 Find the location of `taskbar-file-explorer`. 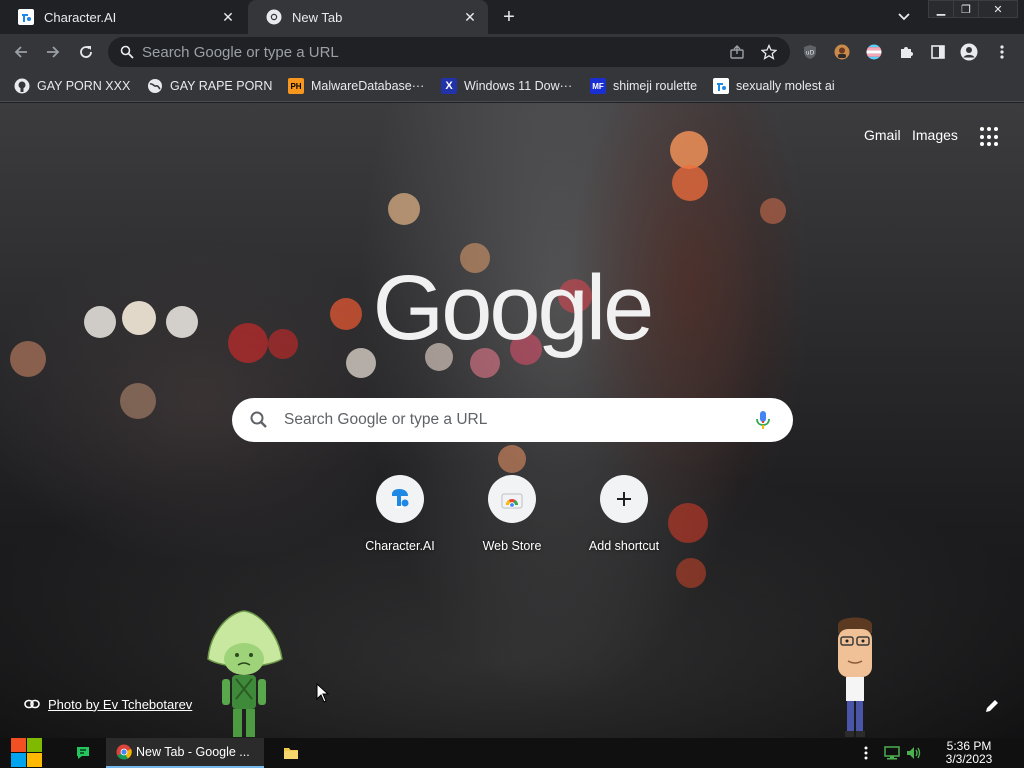

taskbar-file-explorer is located at coordinates (291, 753).